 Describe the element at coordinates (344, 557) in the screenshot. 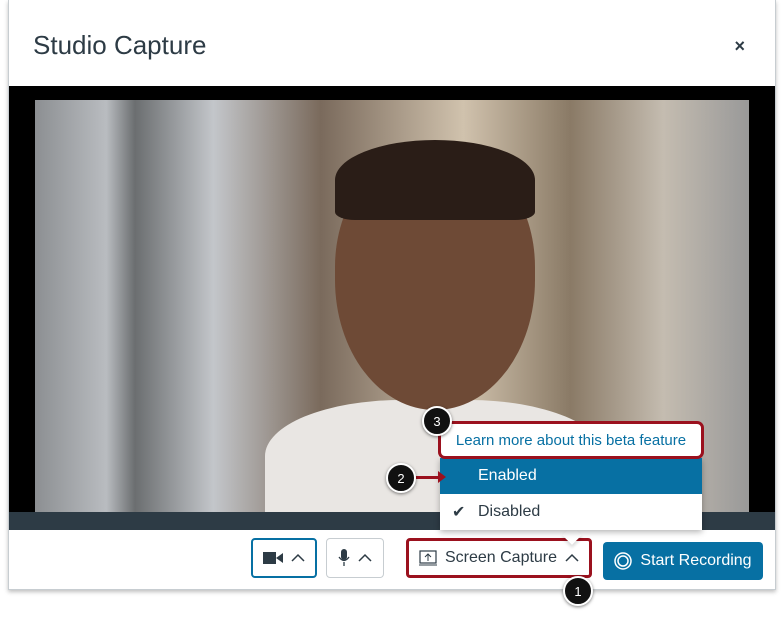

I see `microphone-icon` at that location.